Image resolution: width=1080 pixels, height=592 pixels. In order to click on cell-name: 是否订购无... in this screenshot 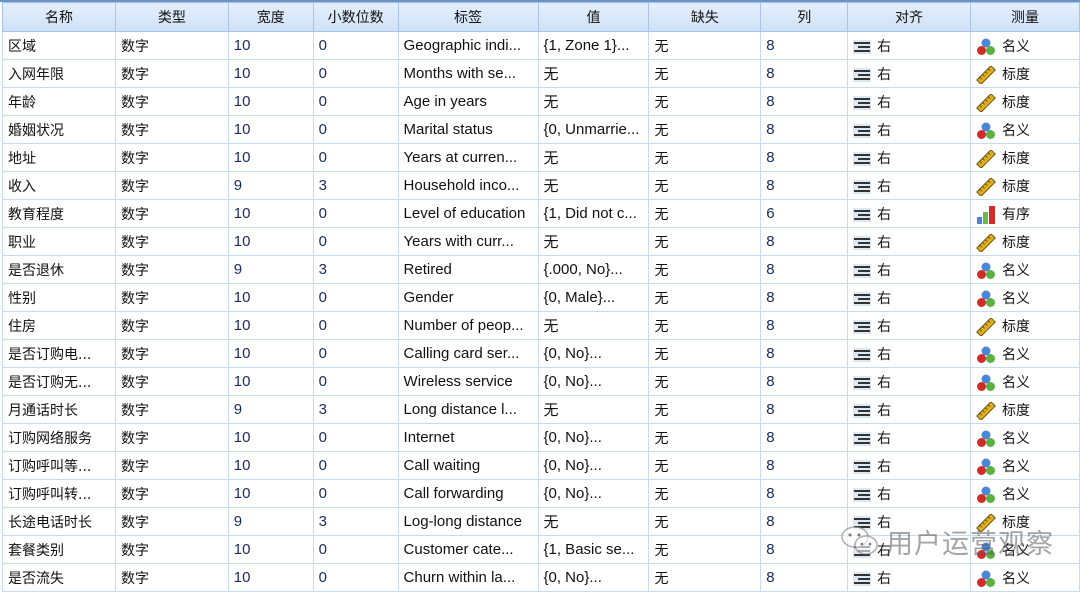, I will do `click(59, 381)`.